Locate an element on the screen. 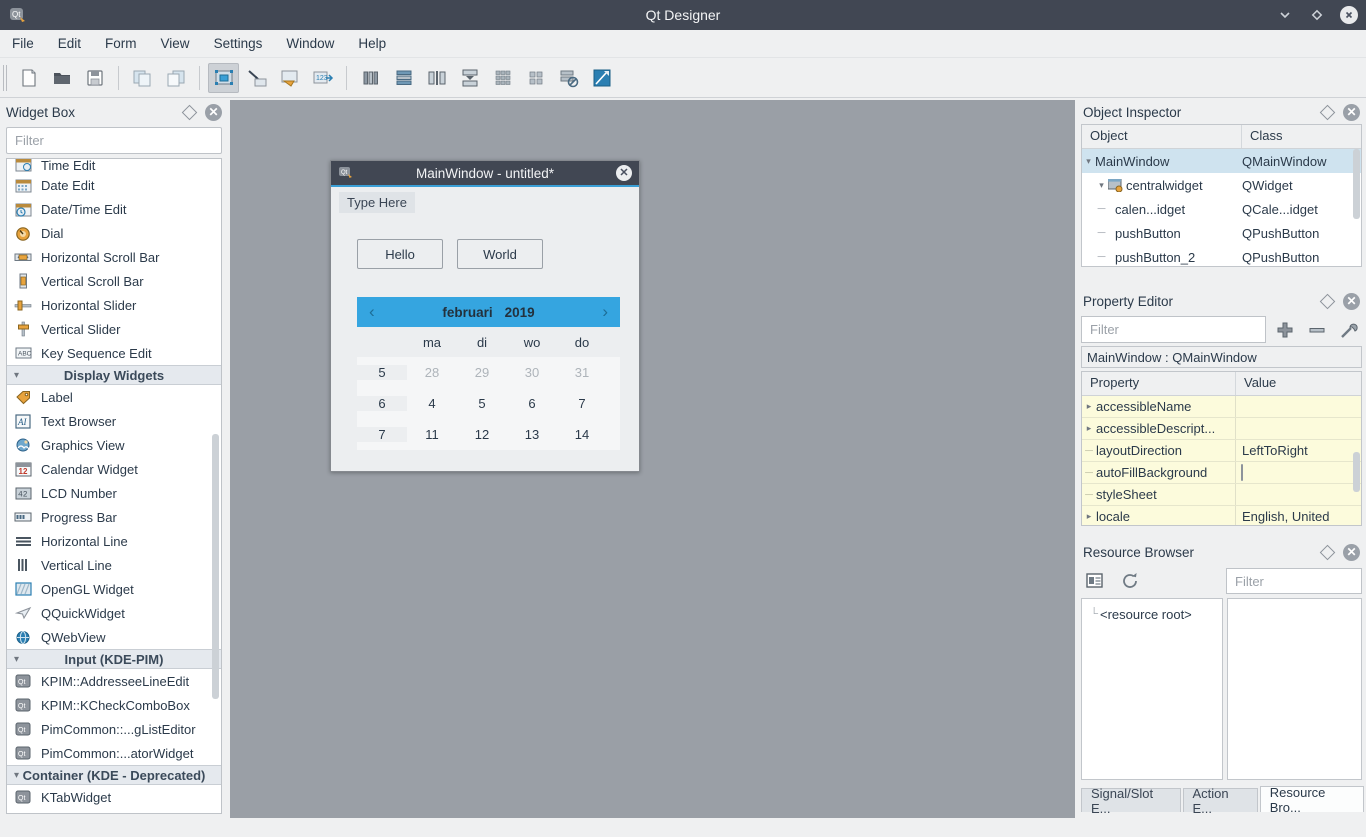 This screenshot has height=837, width=1366. list-item: Dial is located at coordinates (114, 233).